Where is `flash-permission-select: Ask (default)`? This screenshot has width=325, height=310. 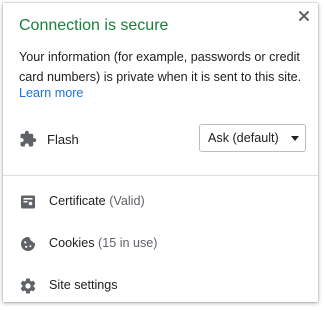
flash-permission-select: Ask (default) is located at coordinates (252, 138).